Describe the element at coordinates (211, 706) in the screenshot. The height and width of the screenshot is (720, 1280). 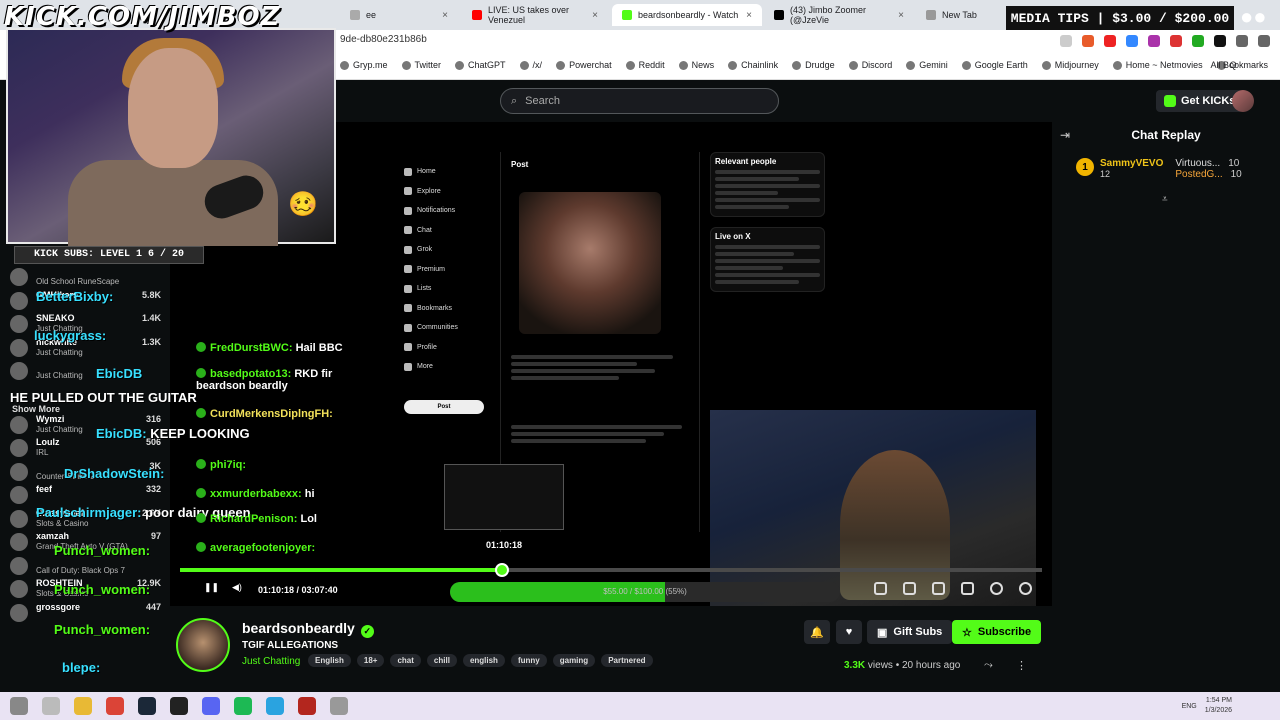
I see `discord-icon` at that location.